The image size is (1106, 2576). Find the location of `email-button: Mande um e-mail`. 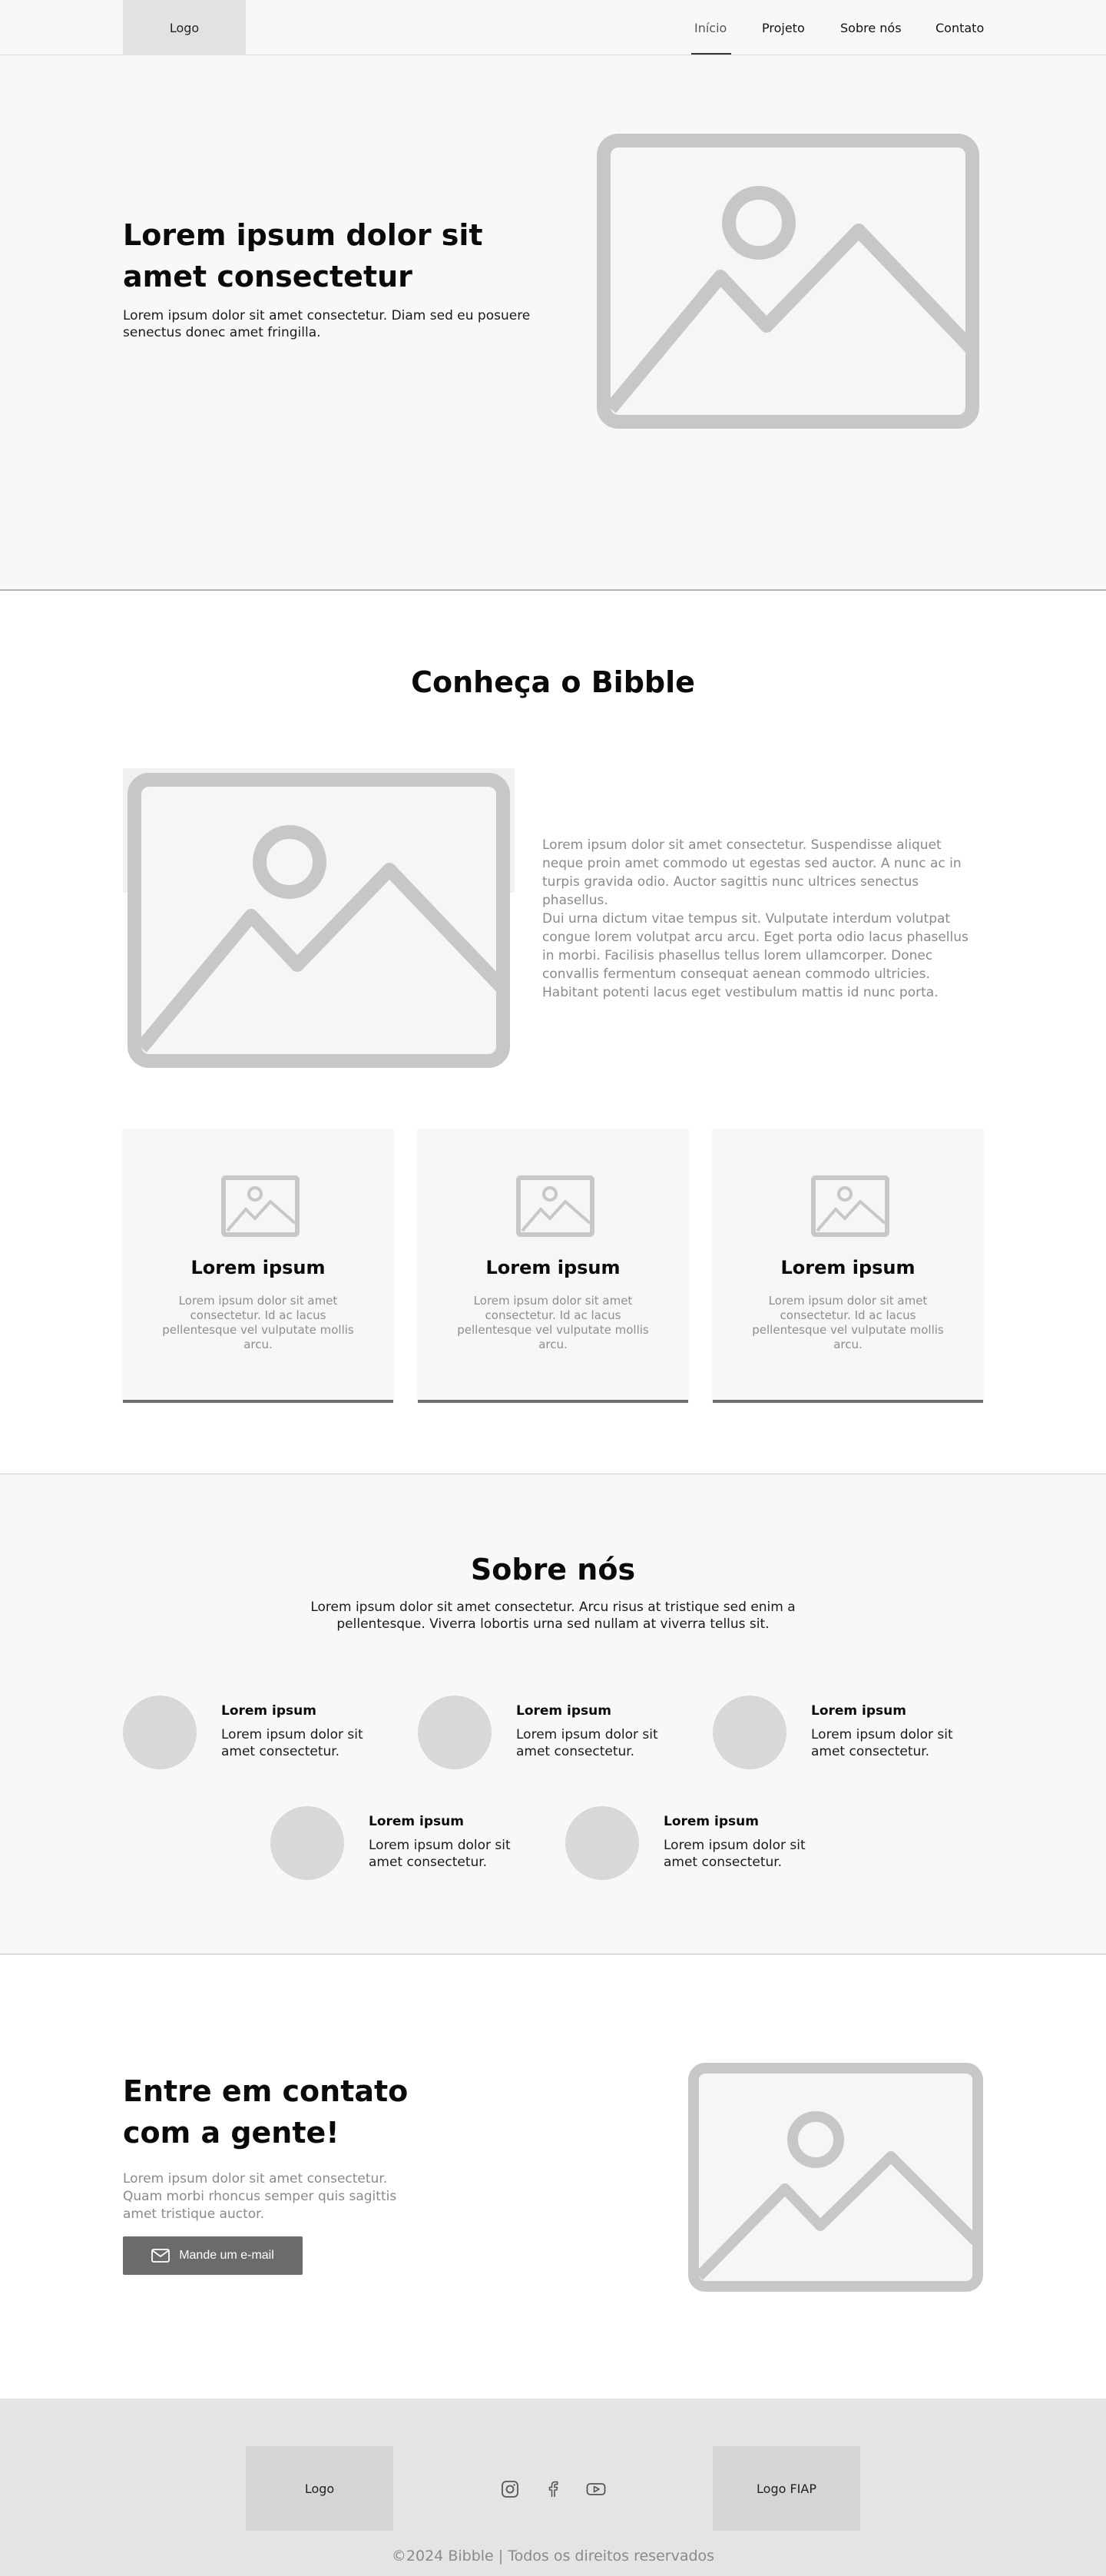

email-button: Mande um e-mail is located at coordinates (213, 2255).